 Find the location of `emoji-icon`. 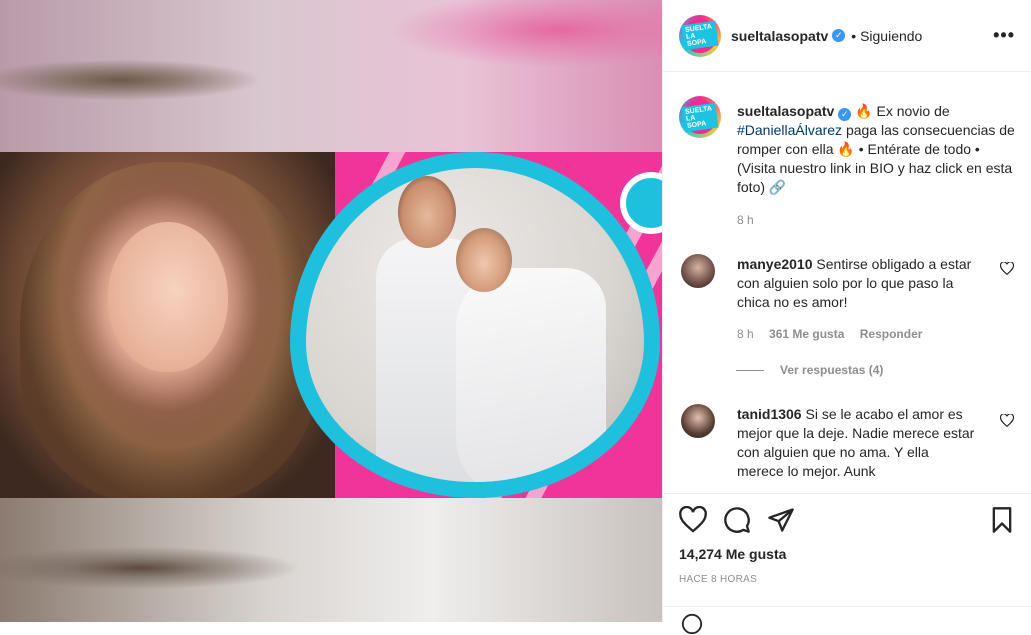

emoji-icon is located at coordinates (692, 624).